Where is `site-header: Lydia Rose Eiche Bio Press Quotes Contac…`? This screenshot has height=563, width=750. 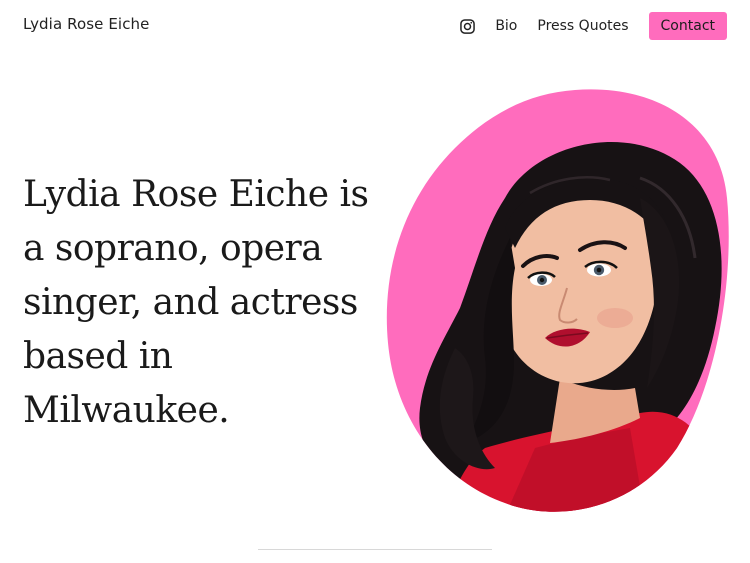
site-header: Lydia Rose Eiche Bio Press Quotes Contac… is located at coordinates (375, 25).